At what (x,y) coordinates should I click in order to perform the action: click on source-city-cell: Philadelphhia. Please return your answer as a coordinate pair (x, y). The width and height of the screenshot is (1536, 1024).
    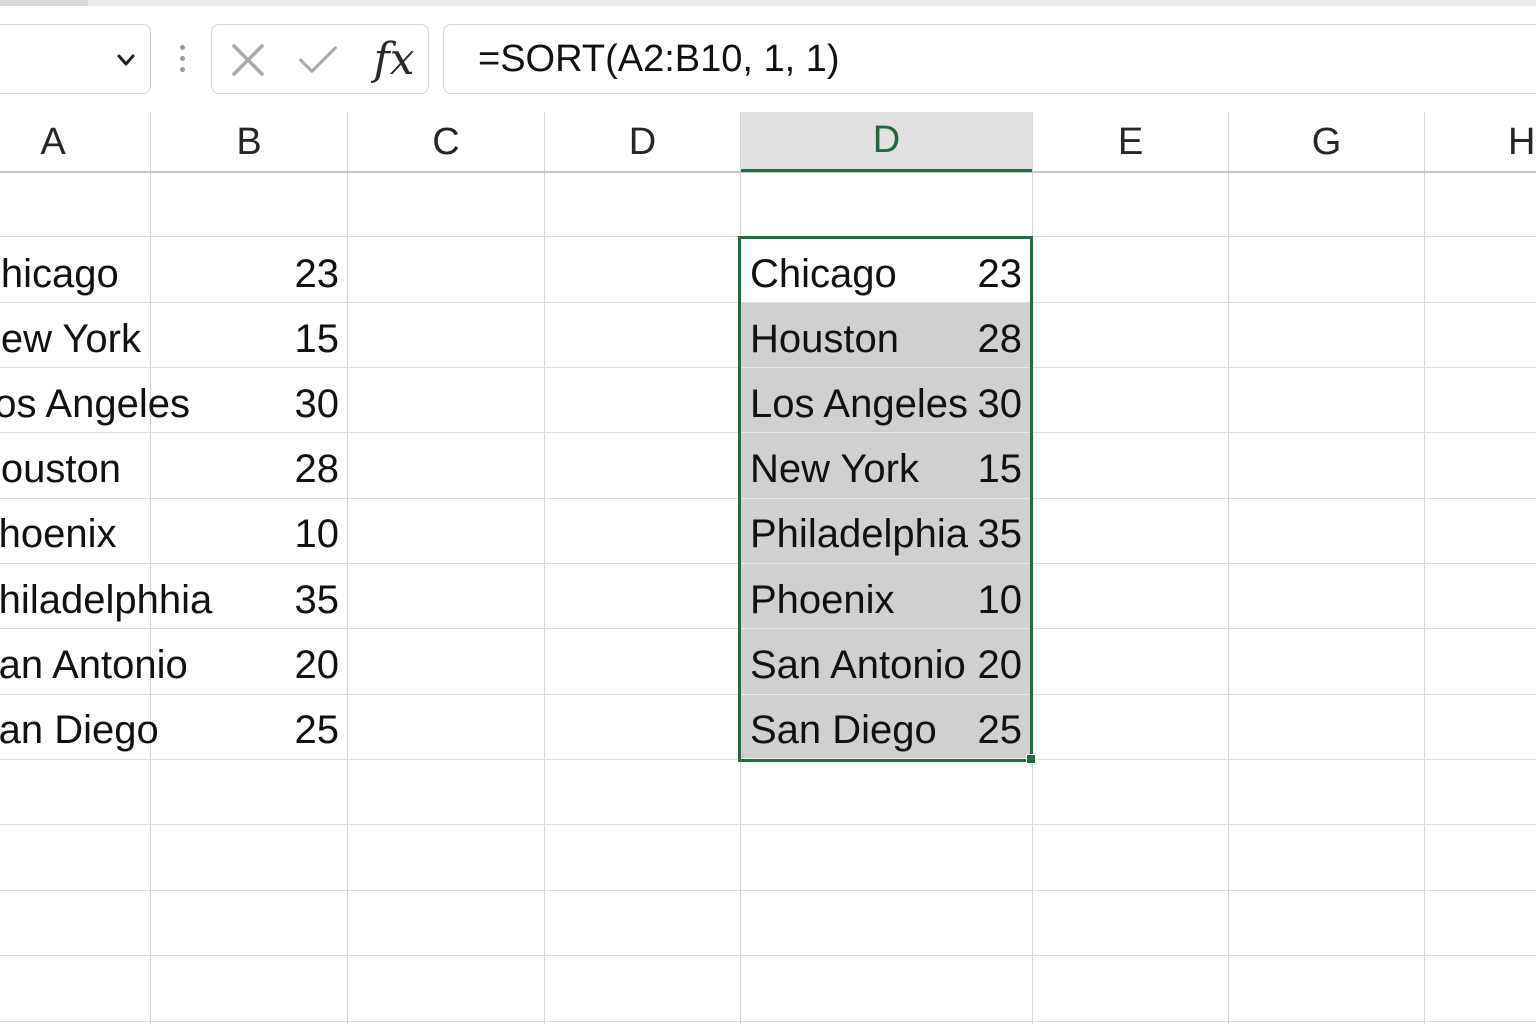
    Looking at the image, I should click on (106, 600).